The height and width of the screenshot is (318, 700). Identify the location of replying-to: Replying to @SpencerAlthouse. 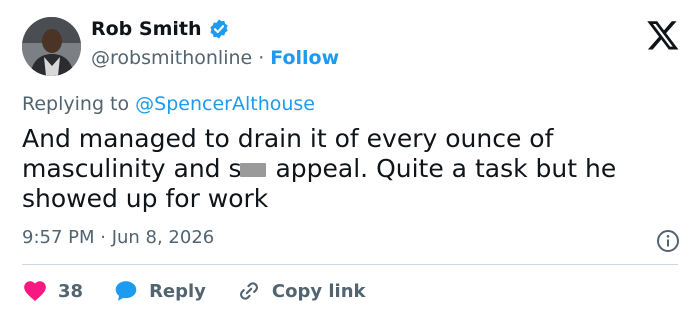
(168, 104).